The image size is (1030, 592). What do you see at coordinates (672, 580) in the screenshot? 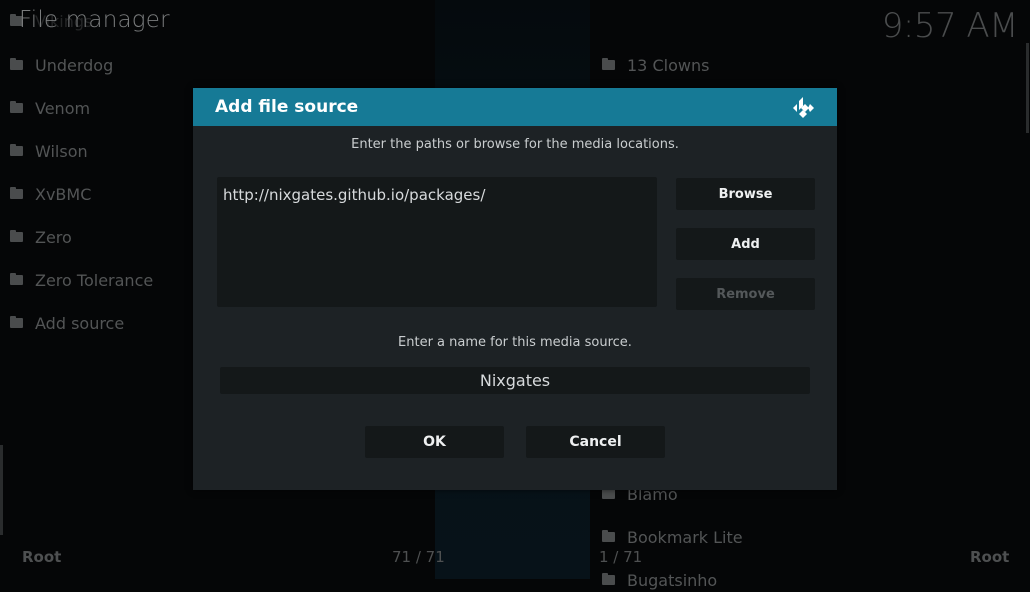
I see `list-item-label: Bugatsinho` at bounding box center [672, 580].